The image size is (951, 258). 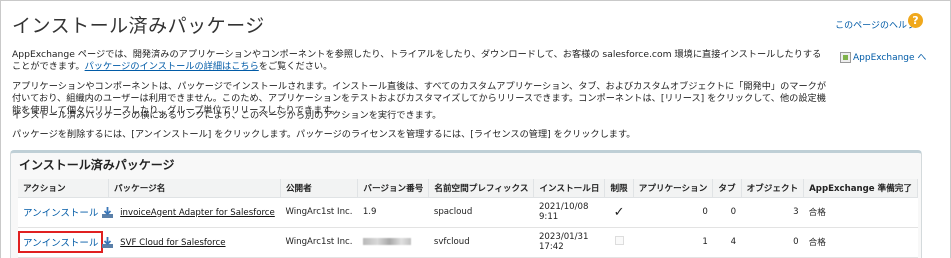 I want to click on install-date-cell: 2021/10/08 9:11, so click(x=569, y=212).